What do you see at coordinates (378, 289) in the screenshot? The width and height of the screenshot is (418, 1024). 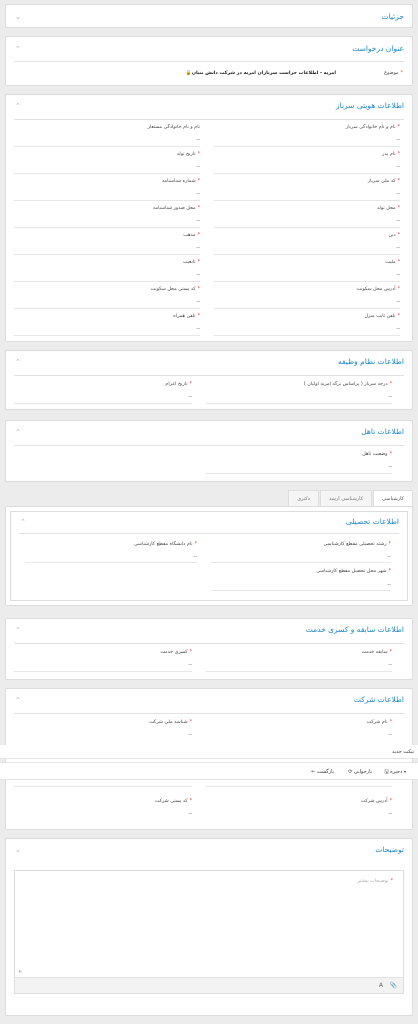 I see `identity-right-label: آدرس محل سکونت *` at bounding box center [378, 289].